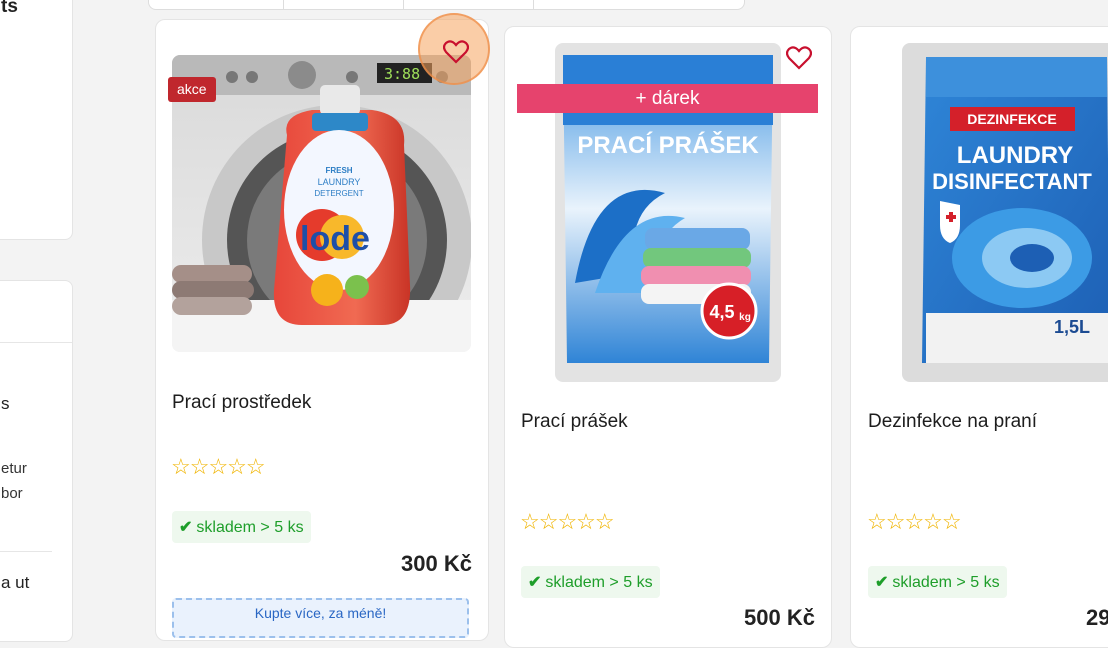 The image size is (1108, 648). Describe the element at coordinates (952, 422) in the screenshot. I see `product-name: Dezinfekce na praní` at that location.